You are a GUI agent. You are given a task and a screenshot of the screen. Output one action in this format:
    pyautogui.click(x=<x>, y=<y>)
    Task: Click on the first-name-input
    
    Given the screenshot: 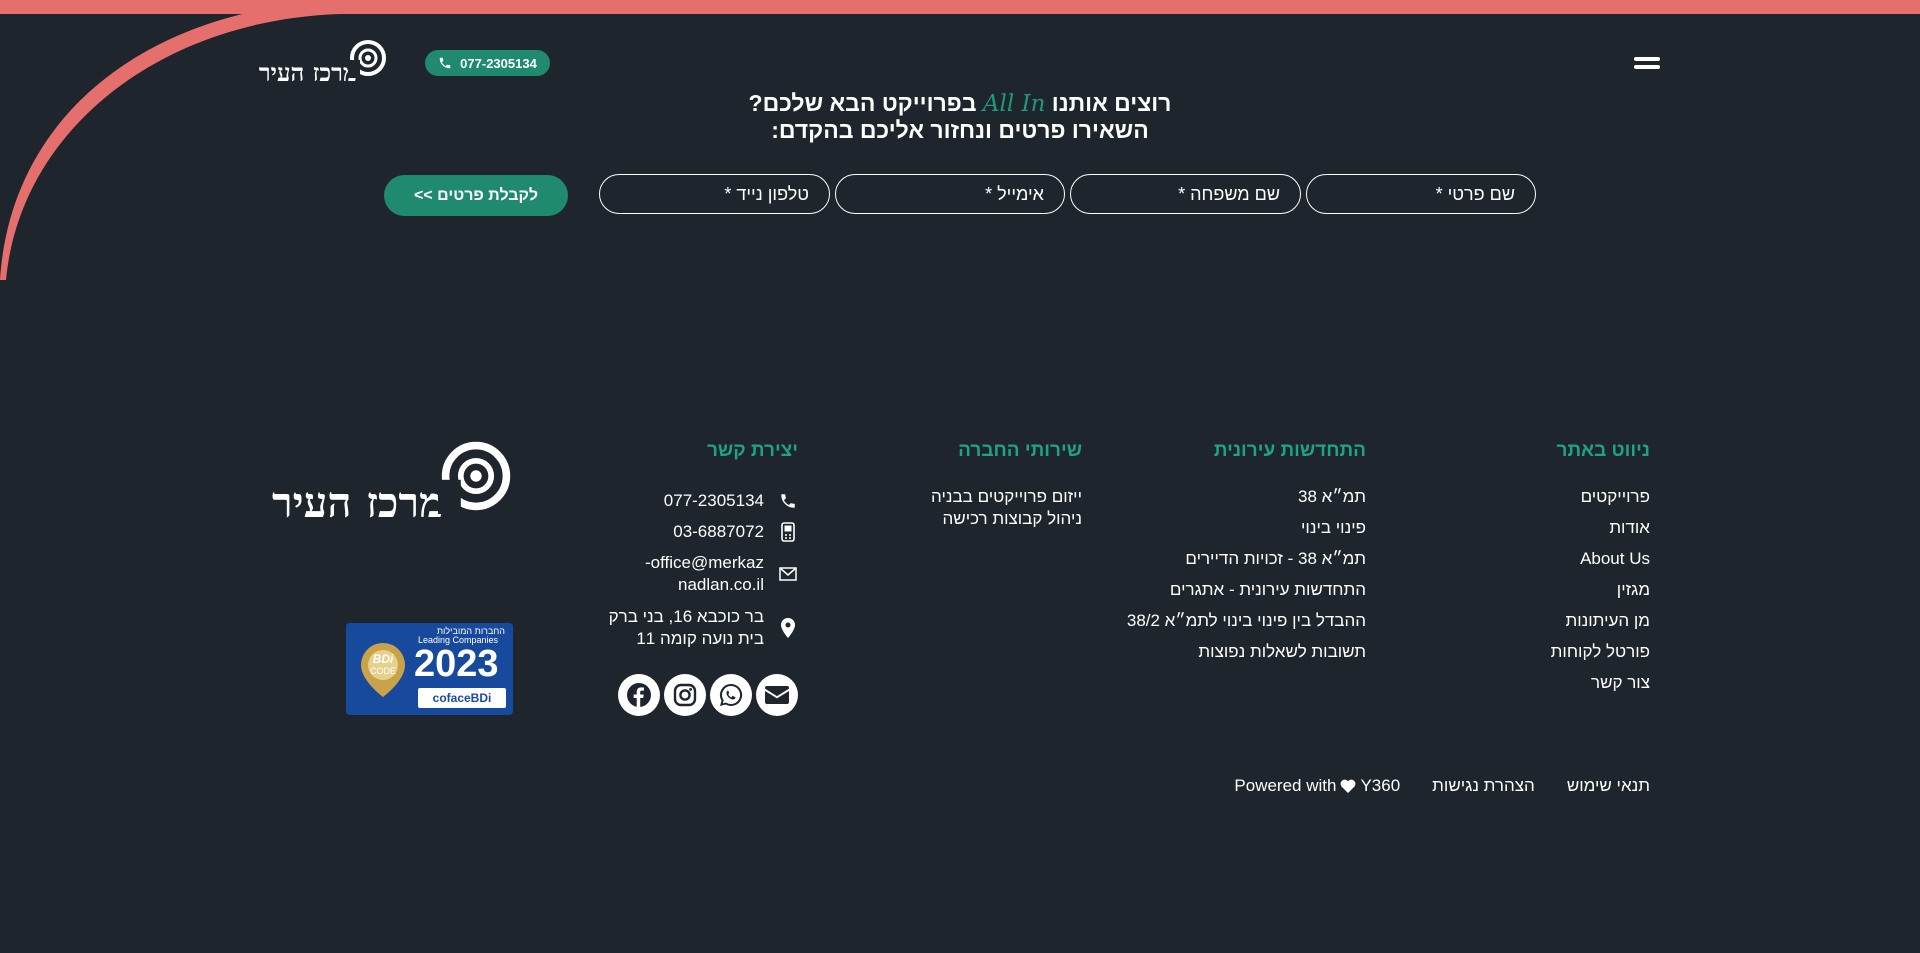 What is the action you would take?
    pyautogui.click(x=1421, y=194)
    